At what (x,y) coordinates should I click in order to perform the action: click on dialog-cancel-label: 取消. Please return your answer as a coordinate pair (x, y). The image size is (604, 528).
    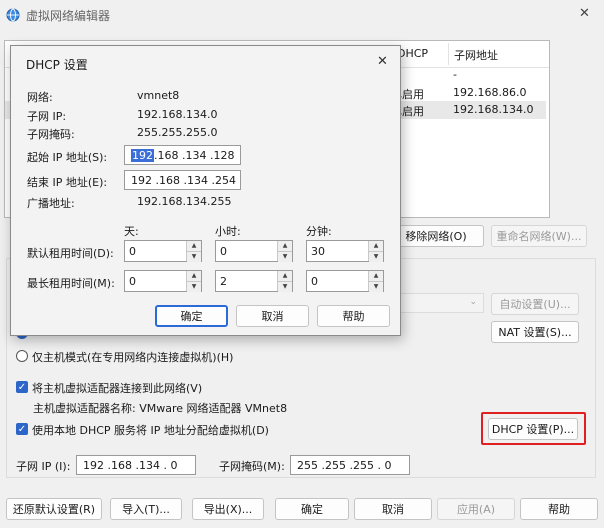
    Looking at the image, I should click on (272, 316).